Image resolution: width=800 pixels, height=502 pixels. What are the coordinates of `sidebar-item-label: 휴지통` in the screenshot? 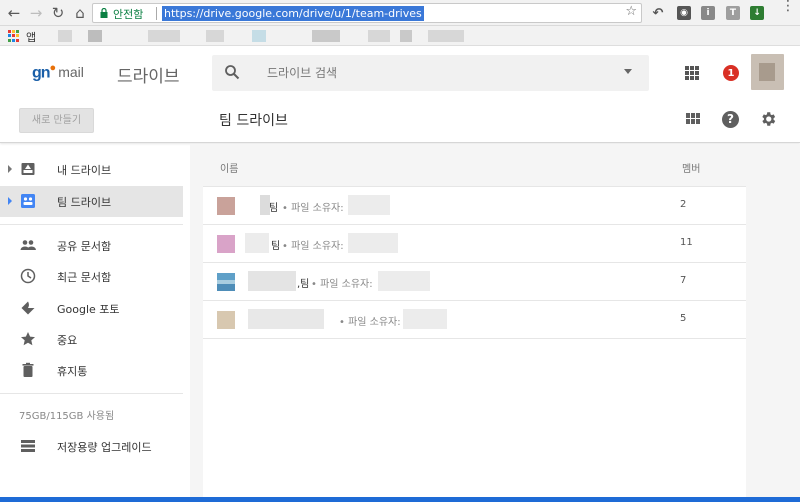 It's located at (72, 371).